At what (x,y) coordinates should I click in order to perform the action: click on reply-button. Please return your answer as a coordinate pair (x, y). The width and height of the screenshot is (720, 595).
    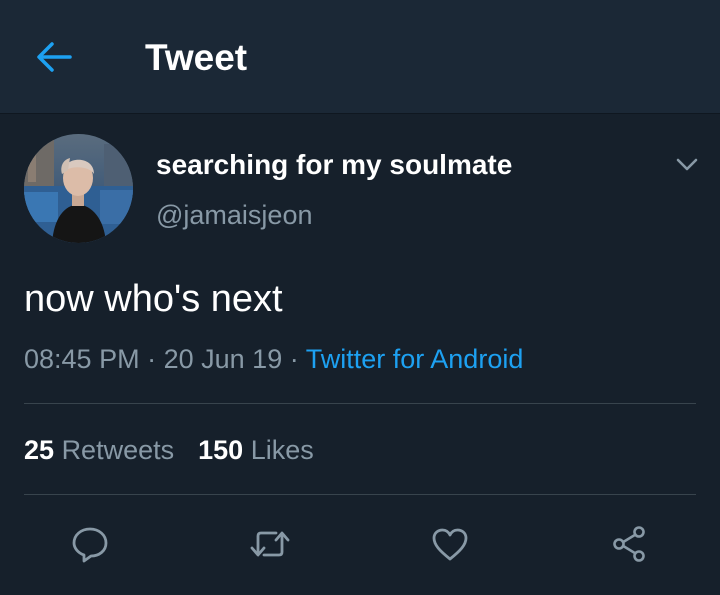
    Looking at the image, I should click on (90, 544).